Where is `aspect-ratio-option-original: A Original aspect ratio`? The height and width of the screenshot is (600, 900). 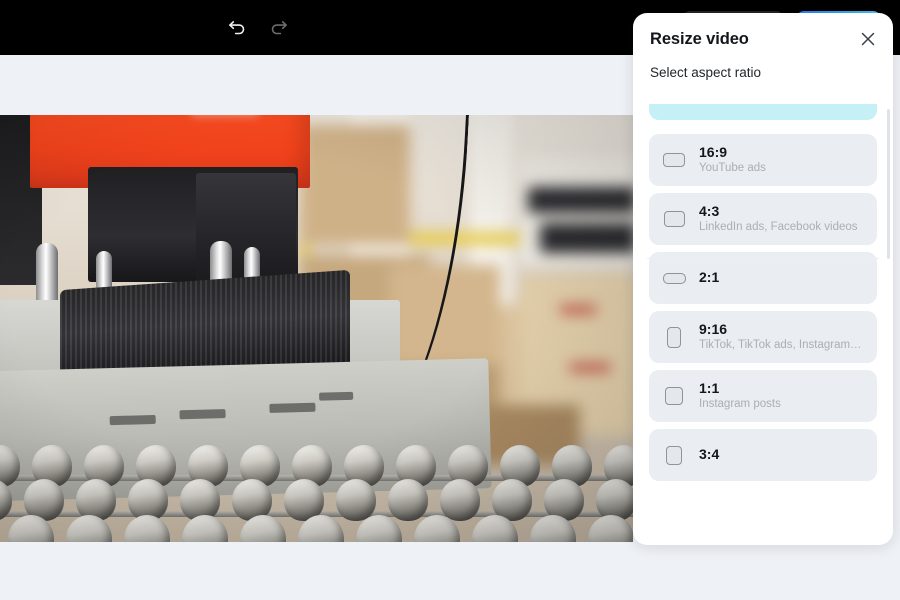 aspect-ratio-option-original: A Original aspect ratio is located at coordinates (763, 112).